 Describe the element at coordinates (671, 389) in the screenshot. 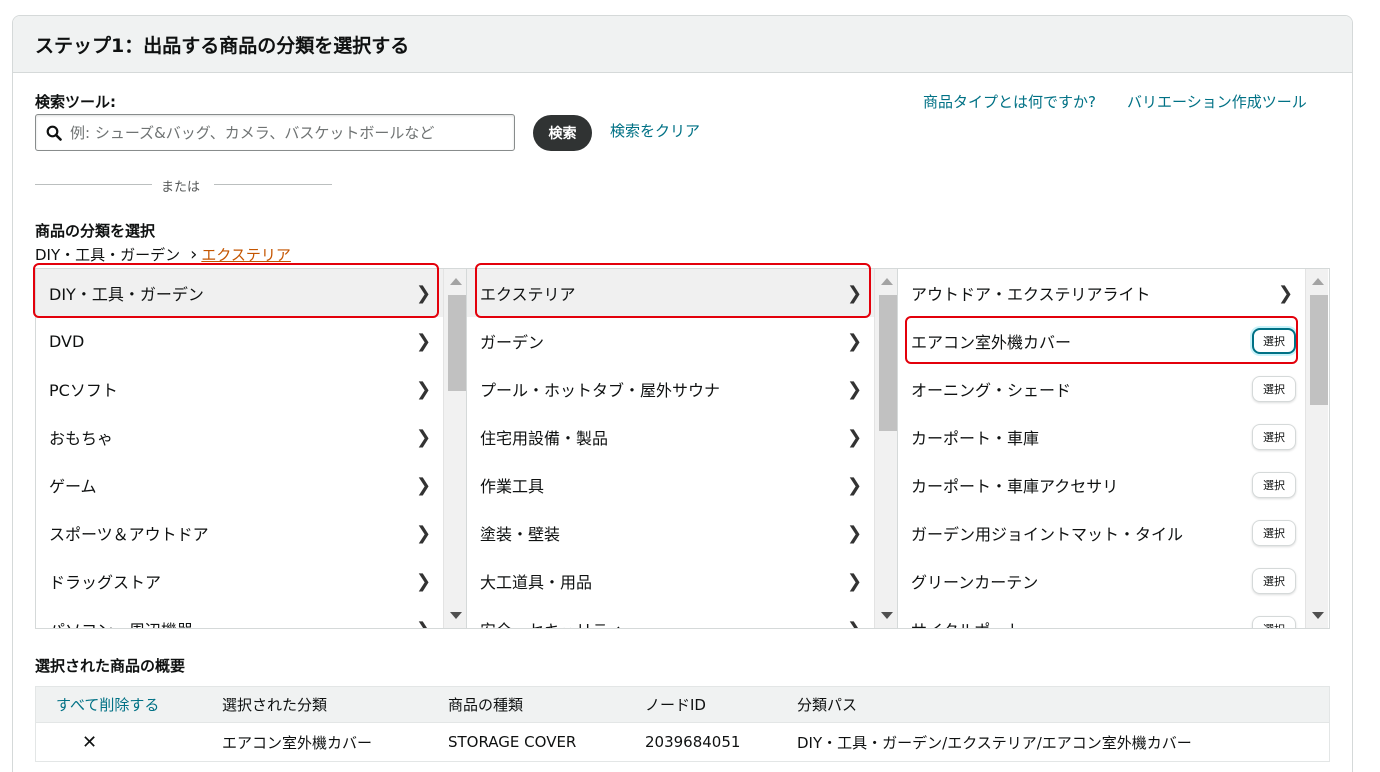

I see `col2-item: プール・ホットタブ・屋外サウナ ❯` at that location.